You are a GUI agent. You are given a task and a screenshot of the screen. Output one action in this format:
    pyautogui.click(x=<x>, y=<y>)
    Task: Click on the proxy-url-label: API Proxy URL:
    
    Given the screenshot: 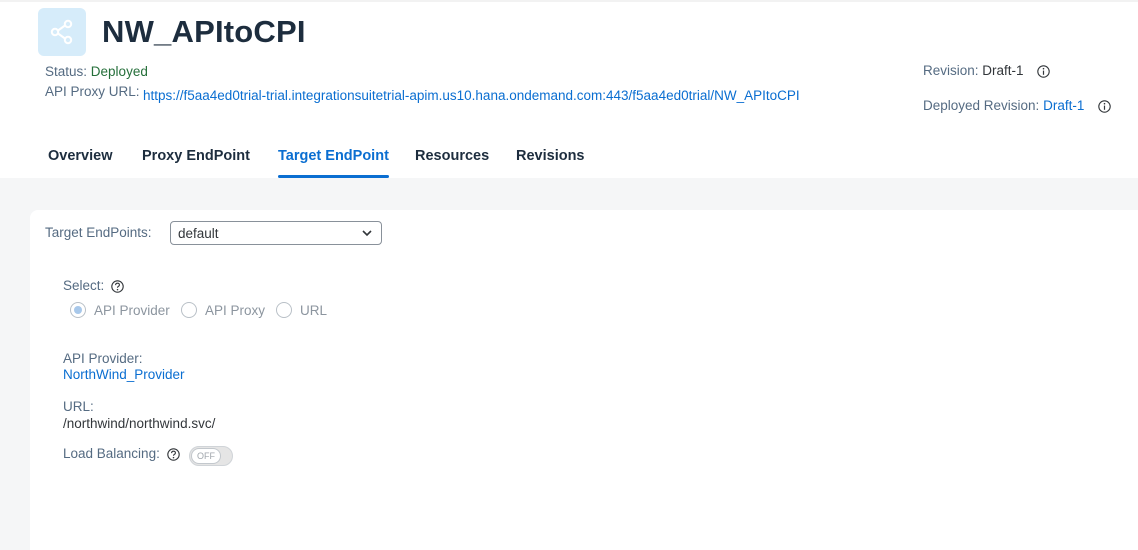 What is the action you would take?
    pyautogui.click(x=92, y=91)
    